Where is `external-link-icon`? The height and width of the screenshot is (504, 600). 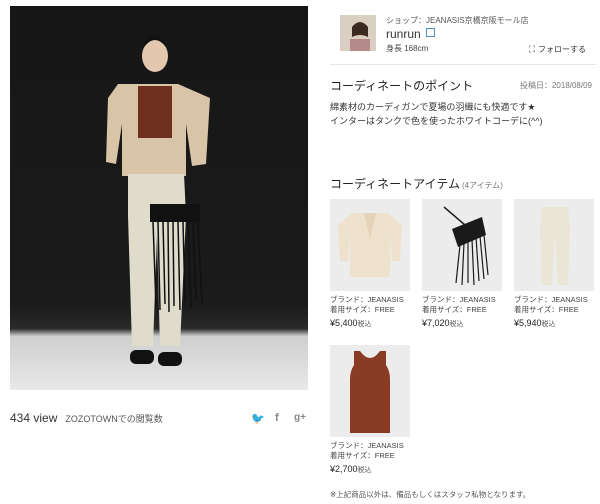 external-link-icon is located at coordinates (430, 32).